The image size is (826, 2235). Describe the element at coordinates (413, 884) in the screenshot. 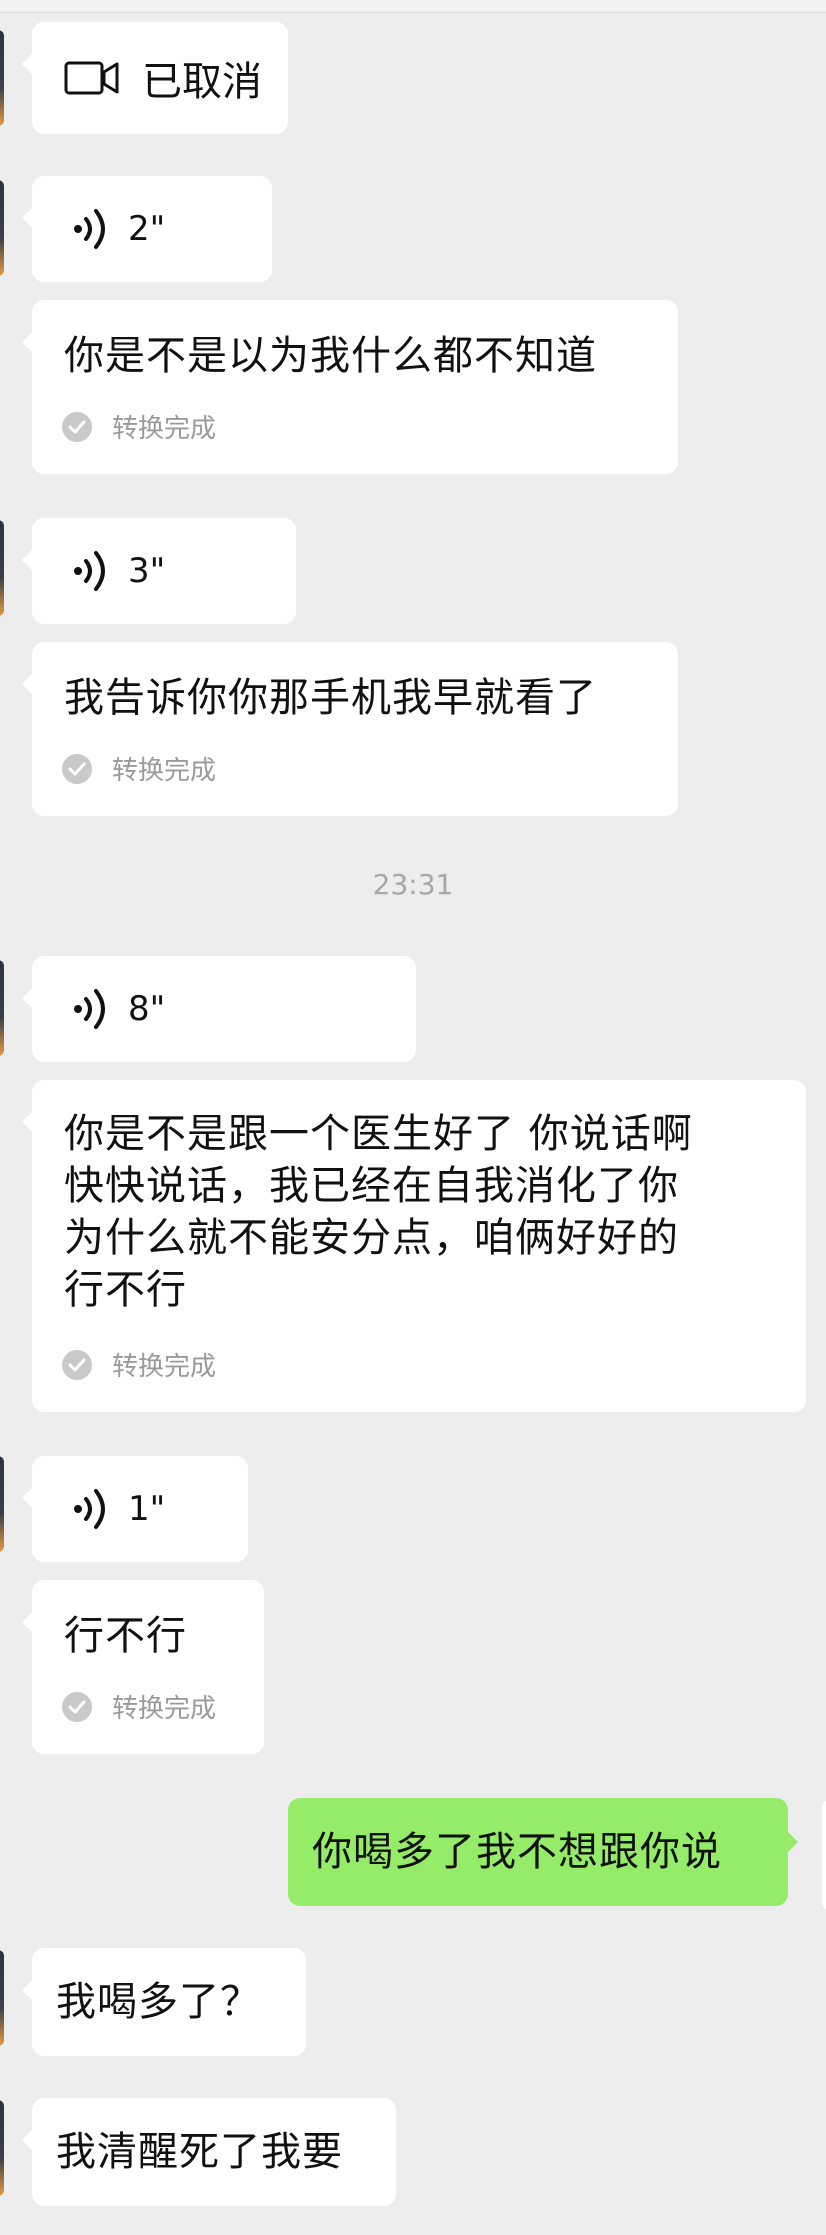

I see `chat-timestamp: 23:31` at that location.